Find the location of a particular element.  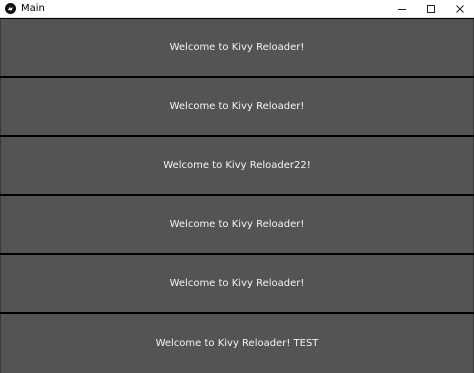

window-controls is located at coordinates (430, 9).